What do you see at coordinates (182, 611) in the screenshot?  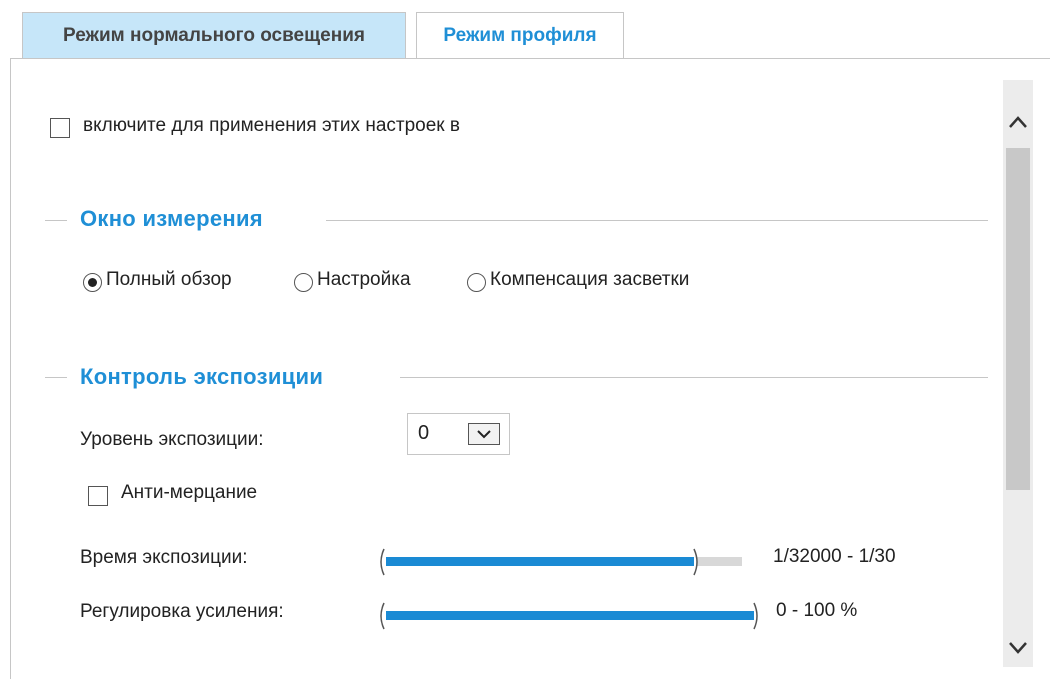 I see `gain-control-label: Регулировка усиления:` at bounding box center [182, 611].